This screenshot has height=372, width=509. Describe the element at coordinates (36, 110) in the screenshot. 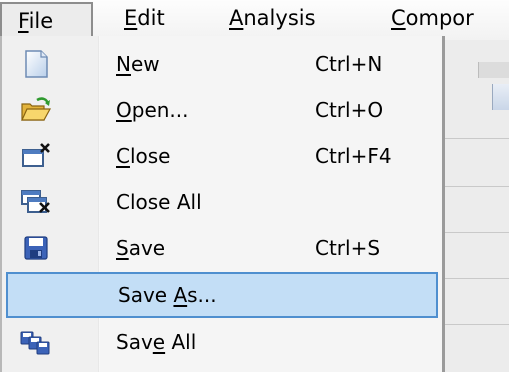

I see `open-folder-icon` at that location.